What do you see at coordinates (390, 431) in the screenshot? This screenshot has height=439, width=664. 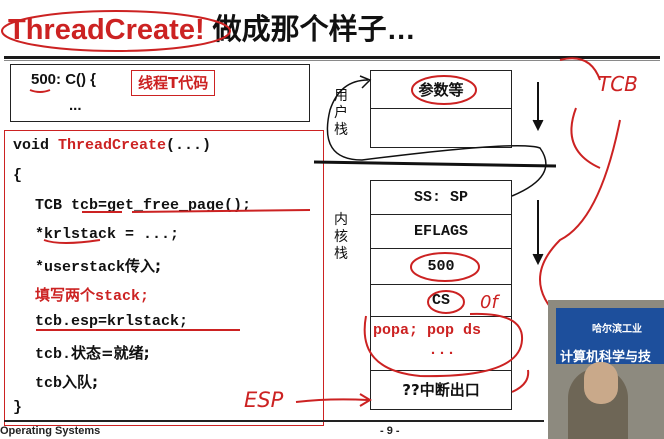 I see `footer-page-number: - 9 -` at bounding box center [390, 431].